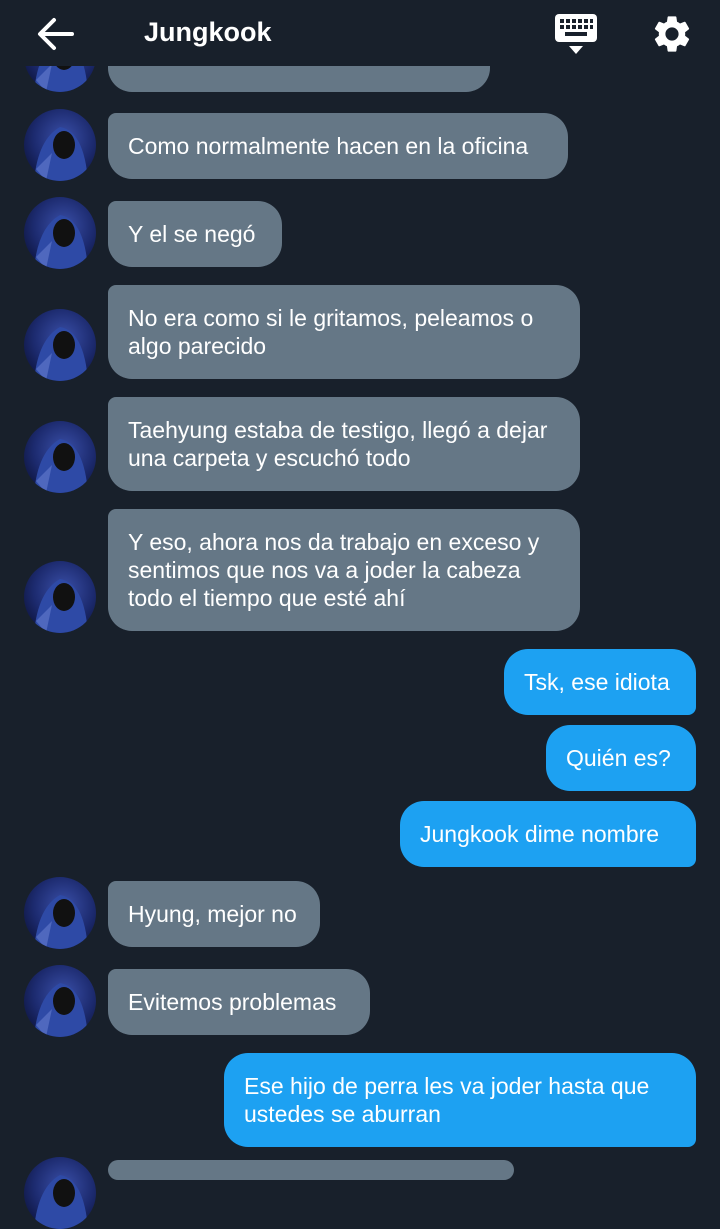  Describe the element at coordinates (239, 1002) in the screenshot. I see `message-bubble-incoming: Evitemos problemas` at that location.